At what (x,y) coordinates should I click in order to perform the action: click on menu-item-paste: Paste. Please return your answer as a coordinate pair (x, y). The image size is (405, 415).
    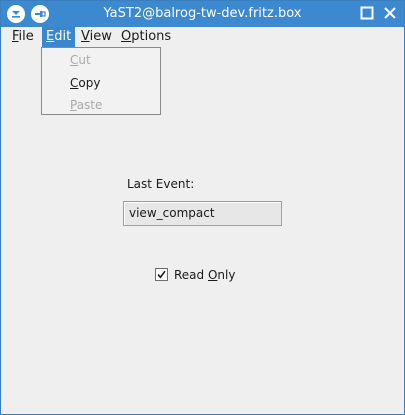
    Looking at the image, I should click on (86, 105).